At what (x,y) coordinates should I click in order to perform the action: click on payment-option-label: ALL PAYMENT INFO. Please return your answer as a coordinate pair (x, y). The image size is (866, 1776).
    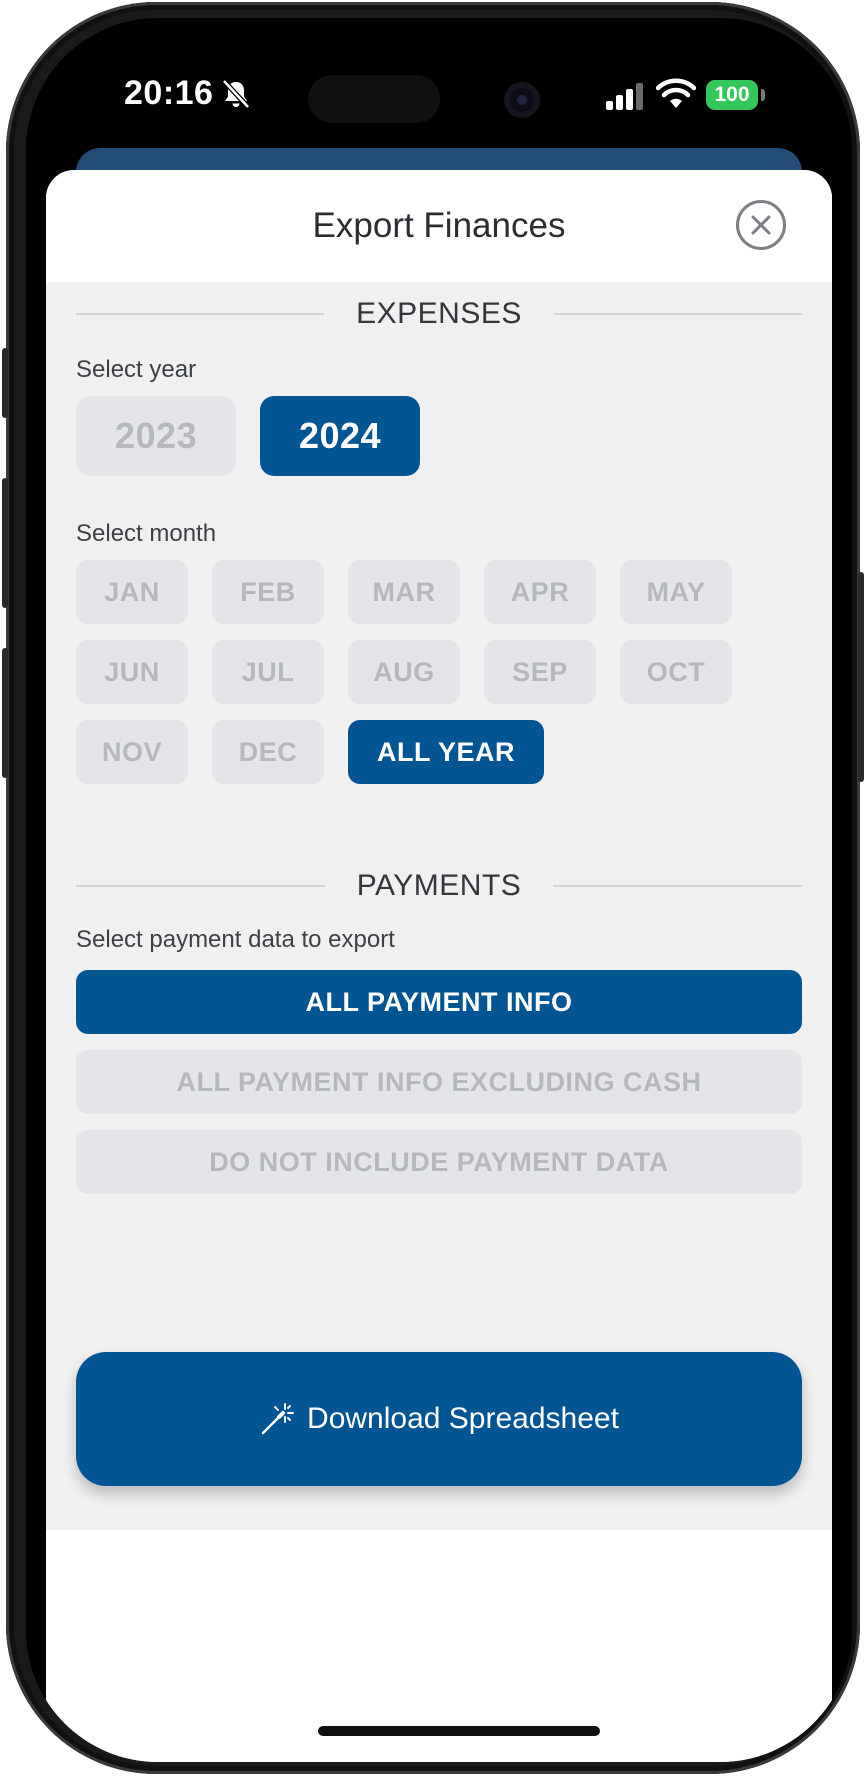
    Looking at the image, I should click on (439, 1001).